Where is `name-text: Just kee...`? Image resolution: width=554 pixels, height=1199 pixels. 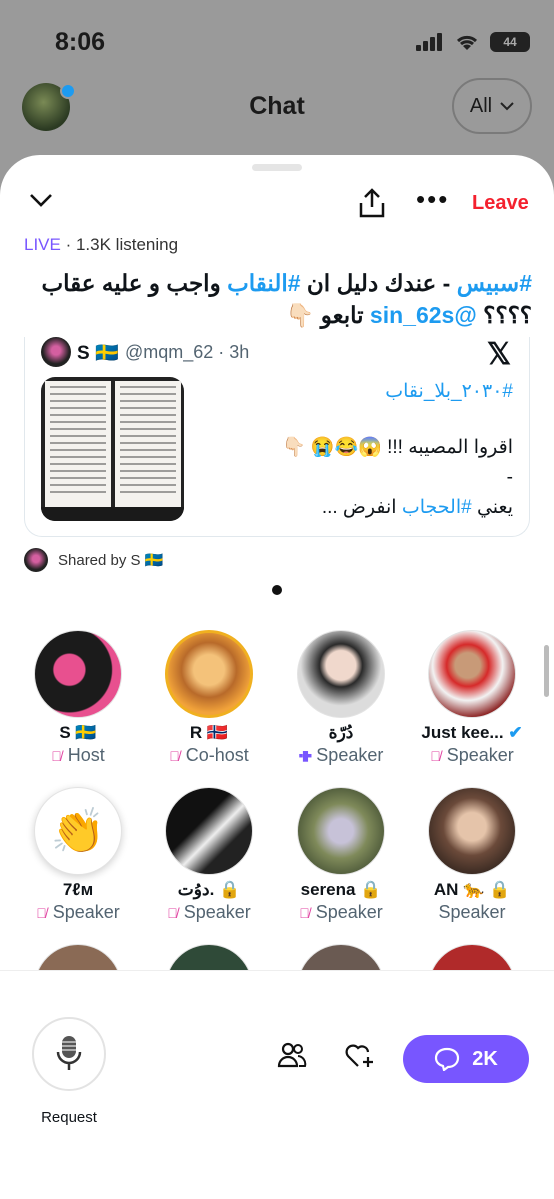 name-text: Just kee... is located at coordinates (462, 732).